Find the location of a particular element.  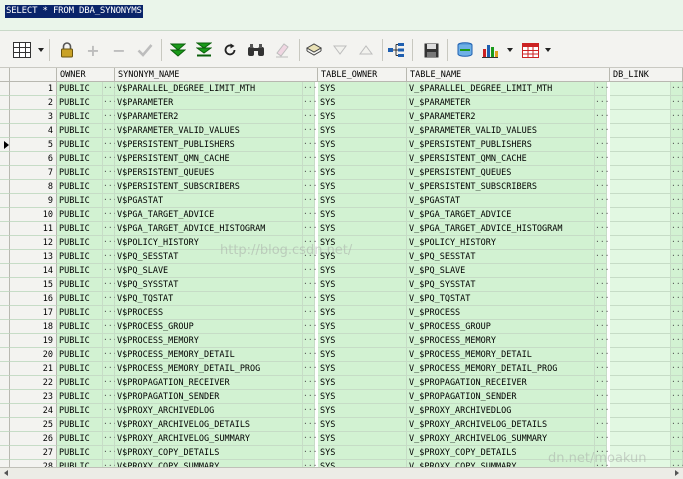

cell-table-name: V_$PROPAGATION_SENDER is located at coordinates (501, 397).